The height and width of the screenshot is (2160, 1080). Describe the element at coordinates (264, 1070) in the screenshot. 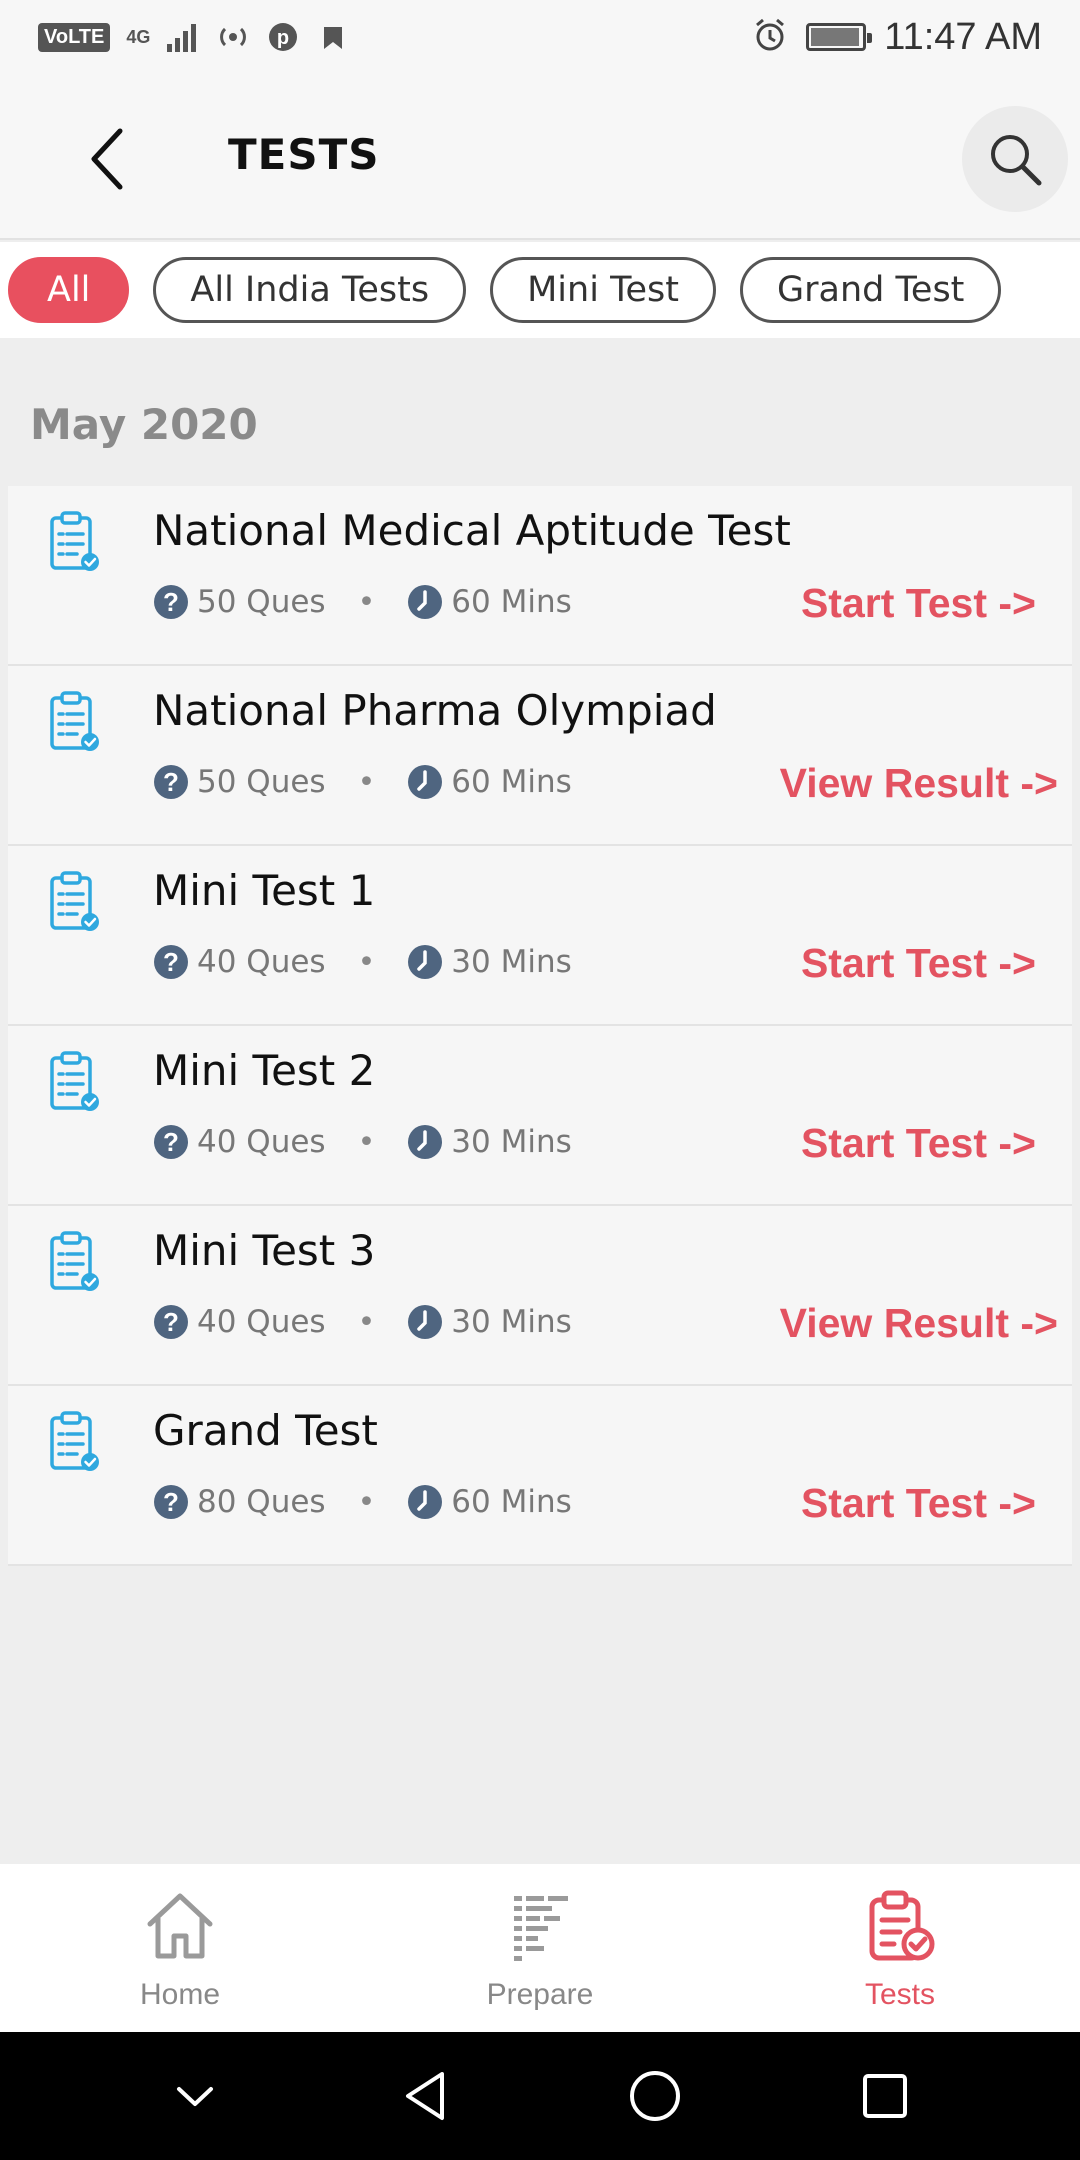

I see `test-name: Mini Test 2` at that location.